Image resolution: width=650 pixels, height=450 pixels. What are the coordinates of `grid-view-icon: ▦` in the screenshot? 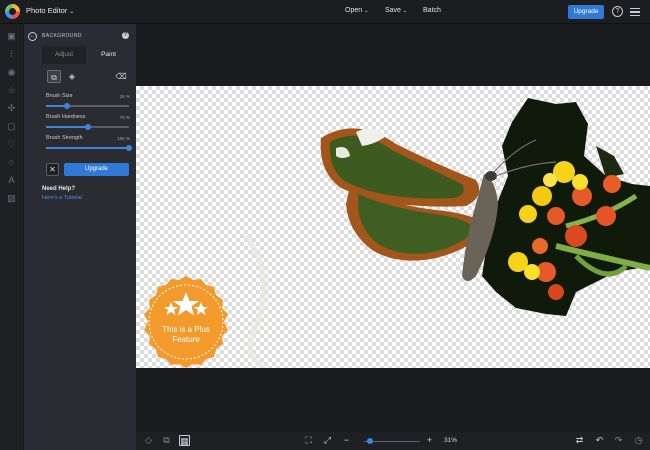 It's located at (184, 440).